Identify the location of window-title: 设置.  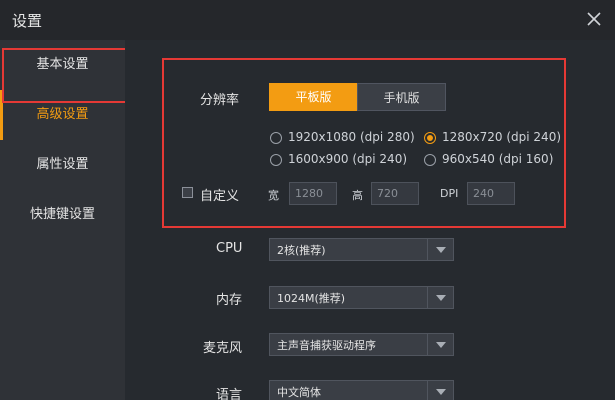
(27, 21).